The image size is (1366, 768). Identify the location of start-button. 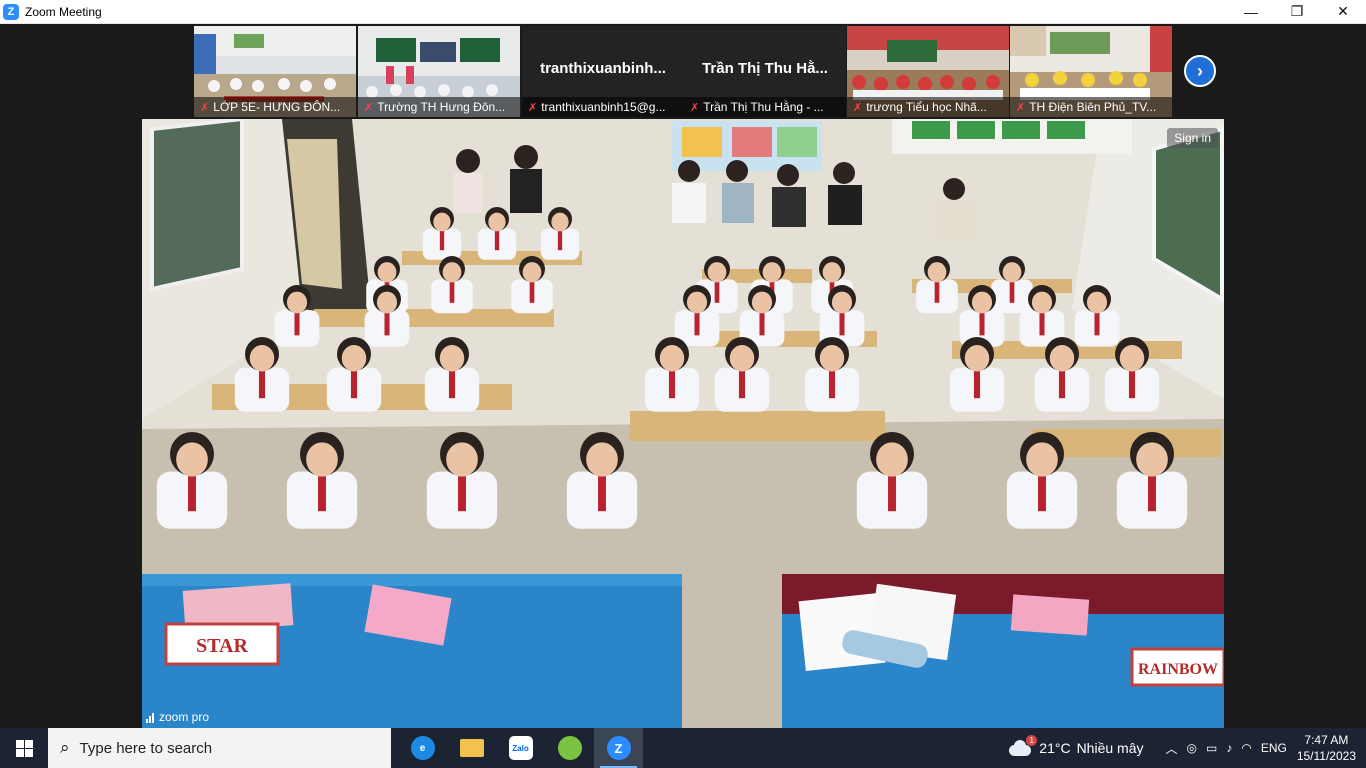
(24, 748).